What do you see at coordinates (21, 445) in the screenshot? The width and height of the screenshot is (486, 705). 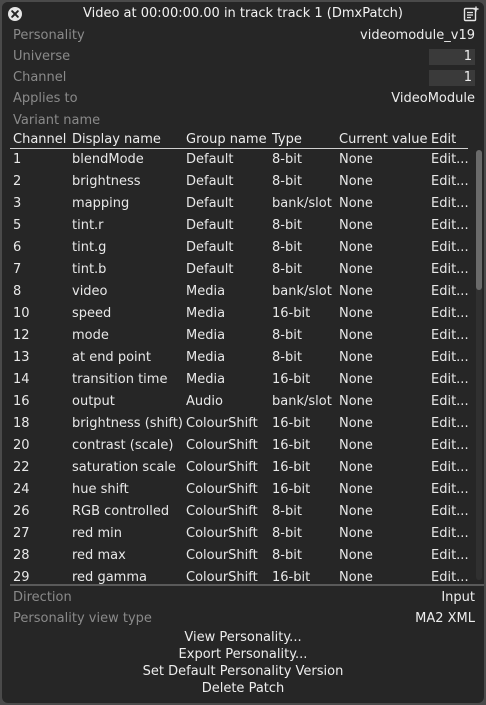 I see `cell-channel: 20` at bounding box center [21, 445].